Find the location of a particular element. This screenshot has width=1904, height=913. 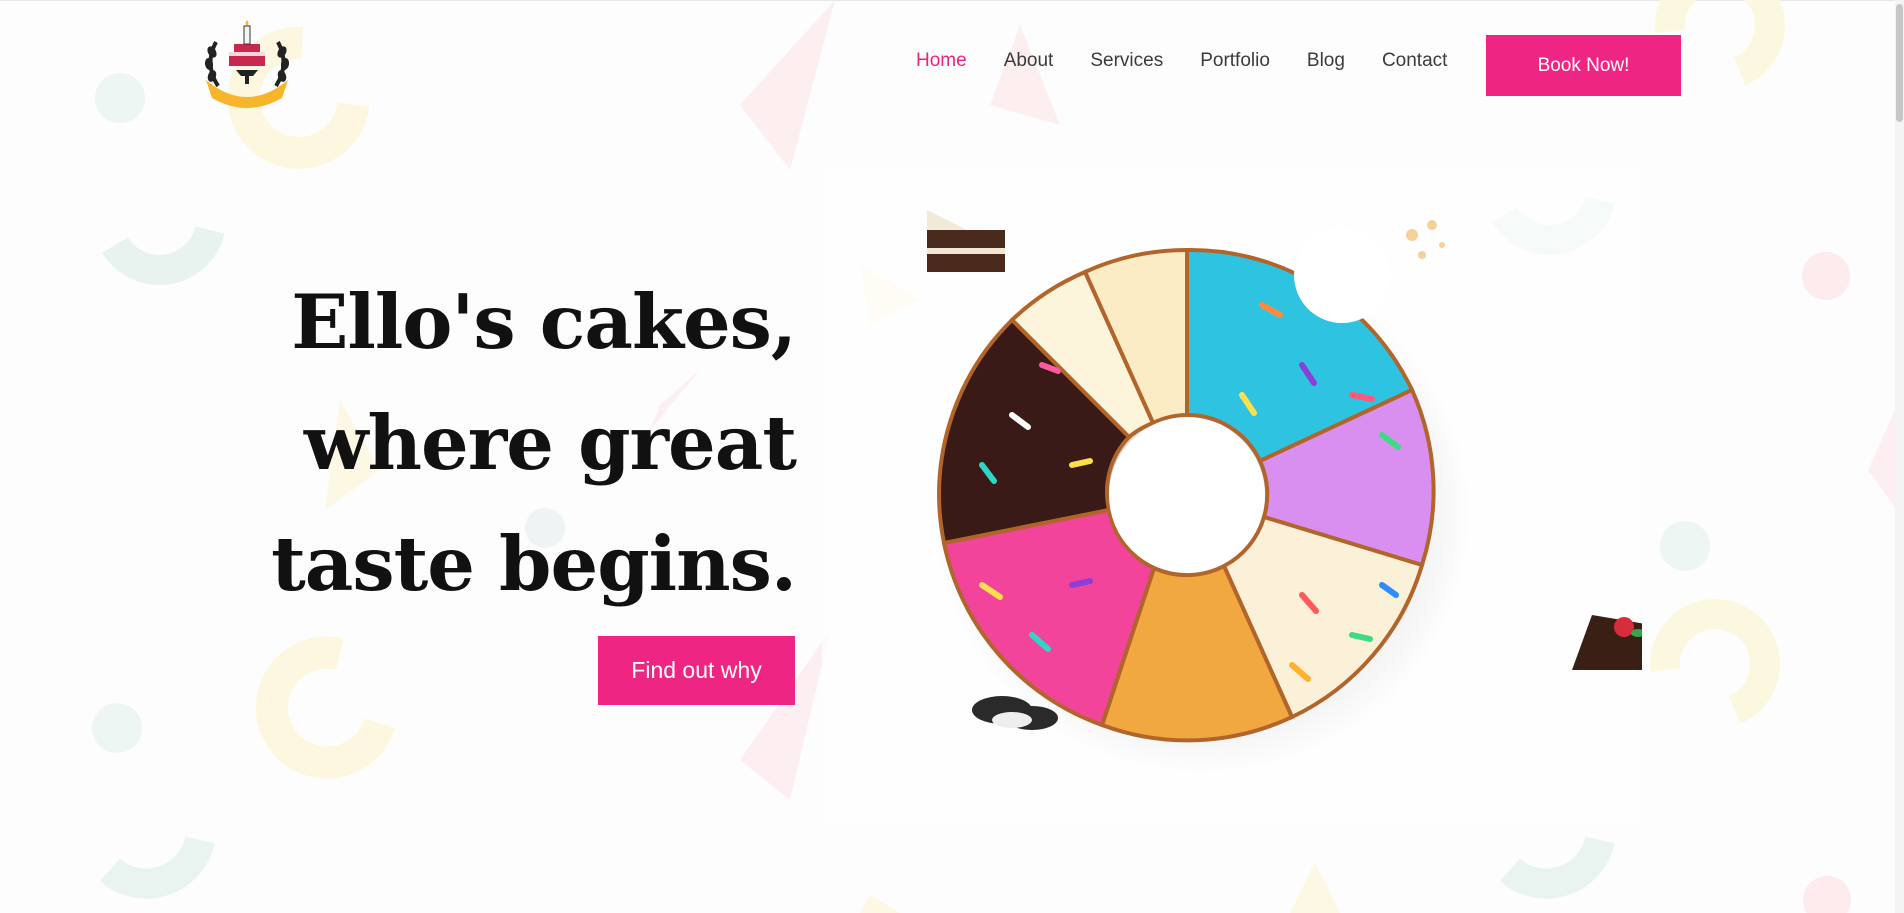

hero-title-line: where great is located at coordinates (550, 443).